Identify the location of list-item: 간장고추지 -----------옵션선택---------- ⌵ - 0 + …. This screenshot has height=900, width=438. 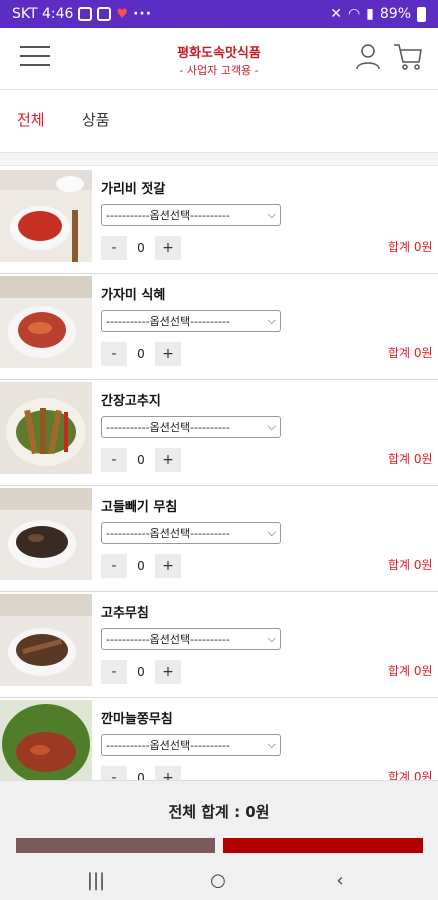
(219, 433).